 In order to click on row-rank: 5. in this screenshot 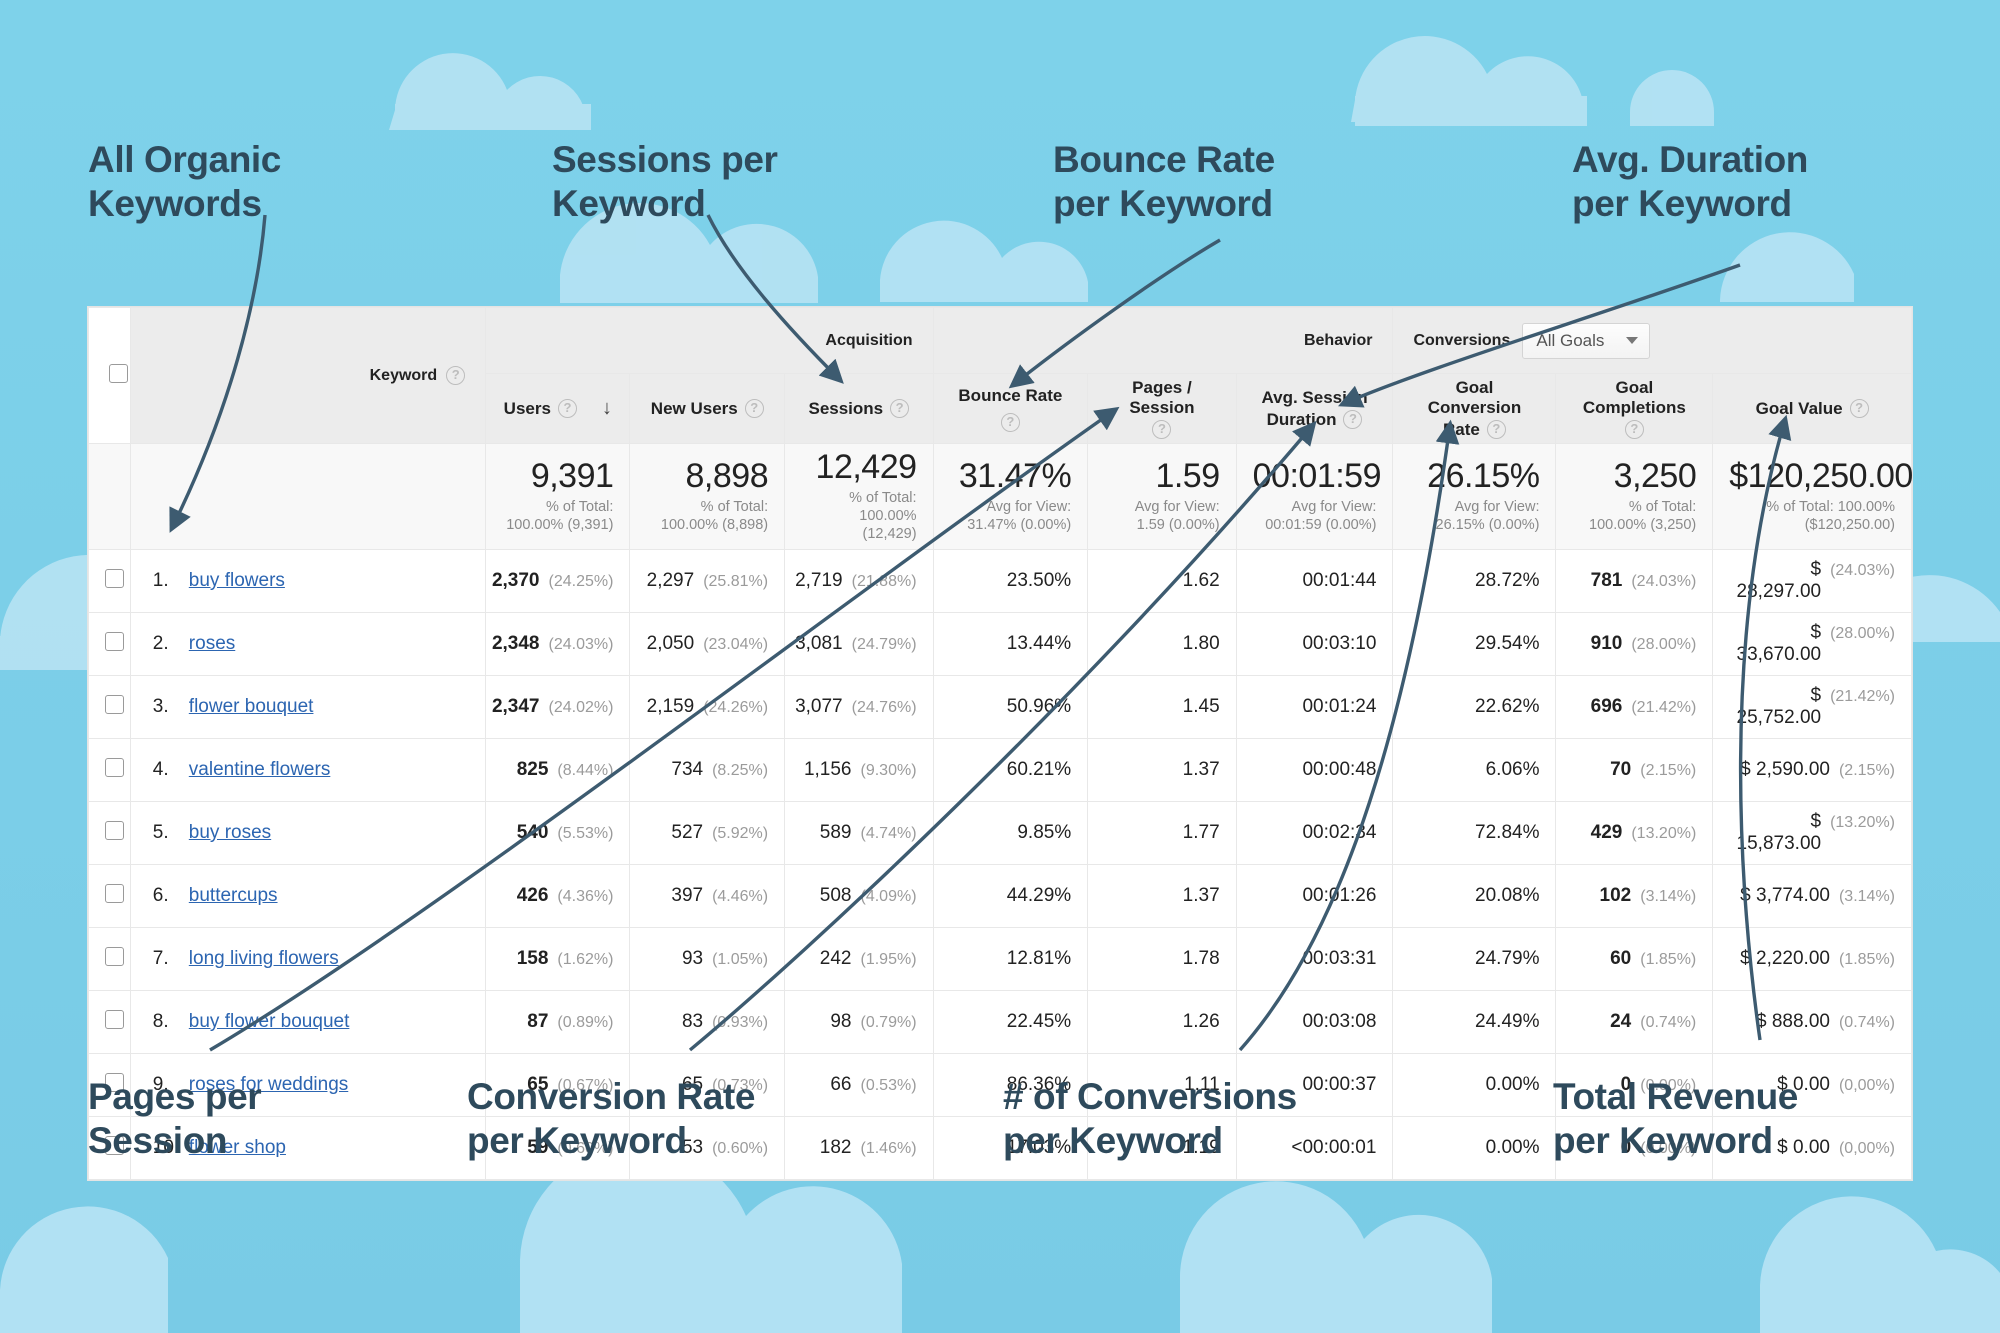, I will do `click(160, 833)`.